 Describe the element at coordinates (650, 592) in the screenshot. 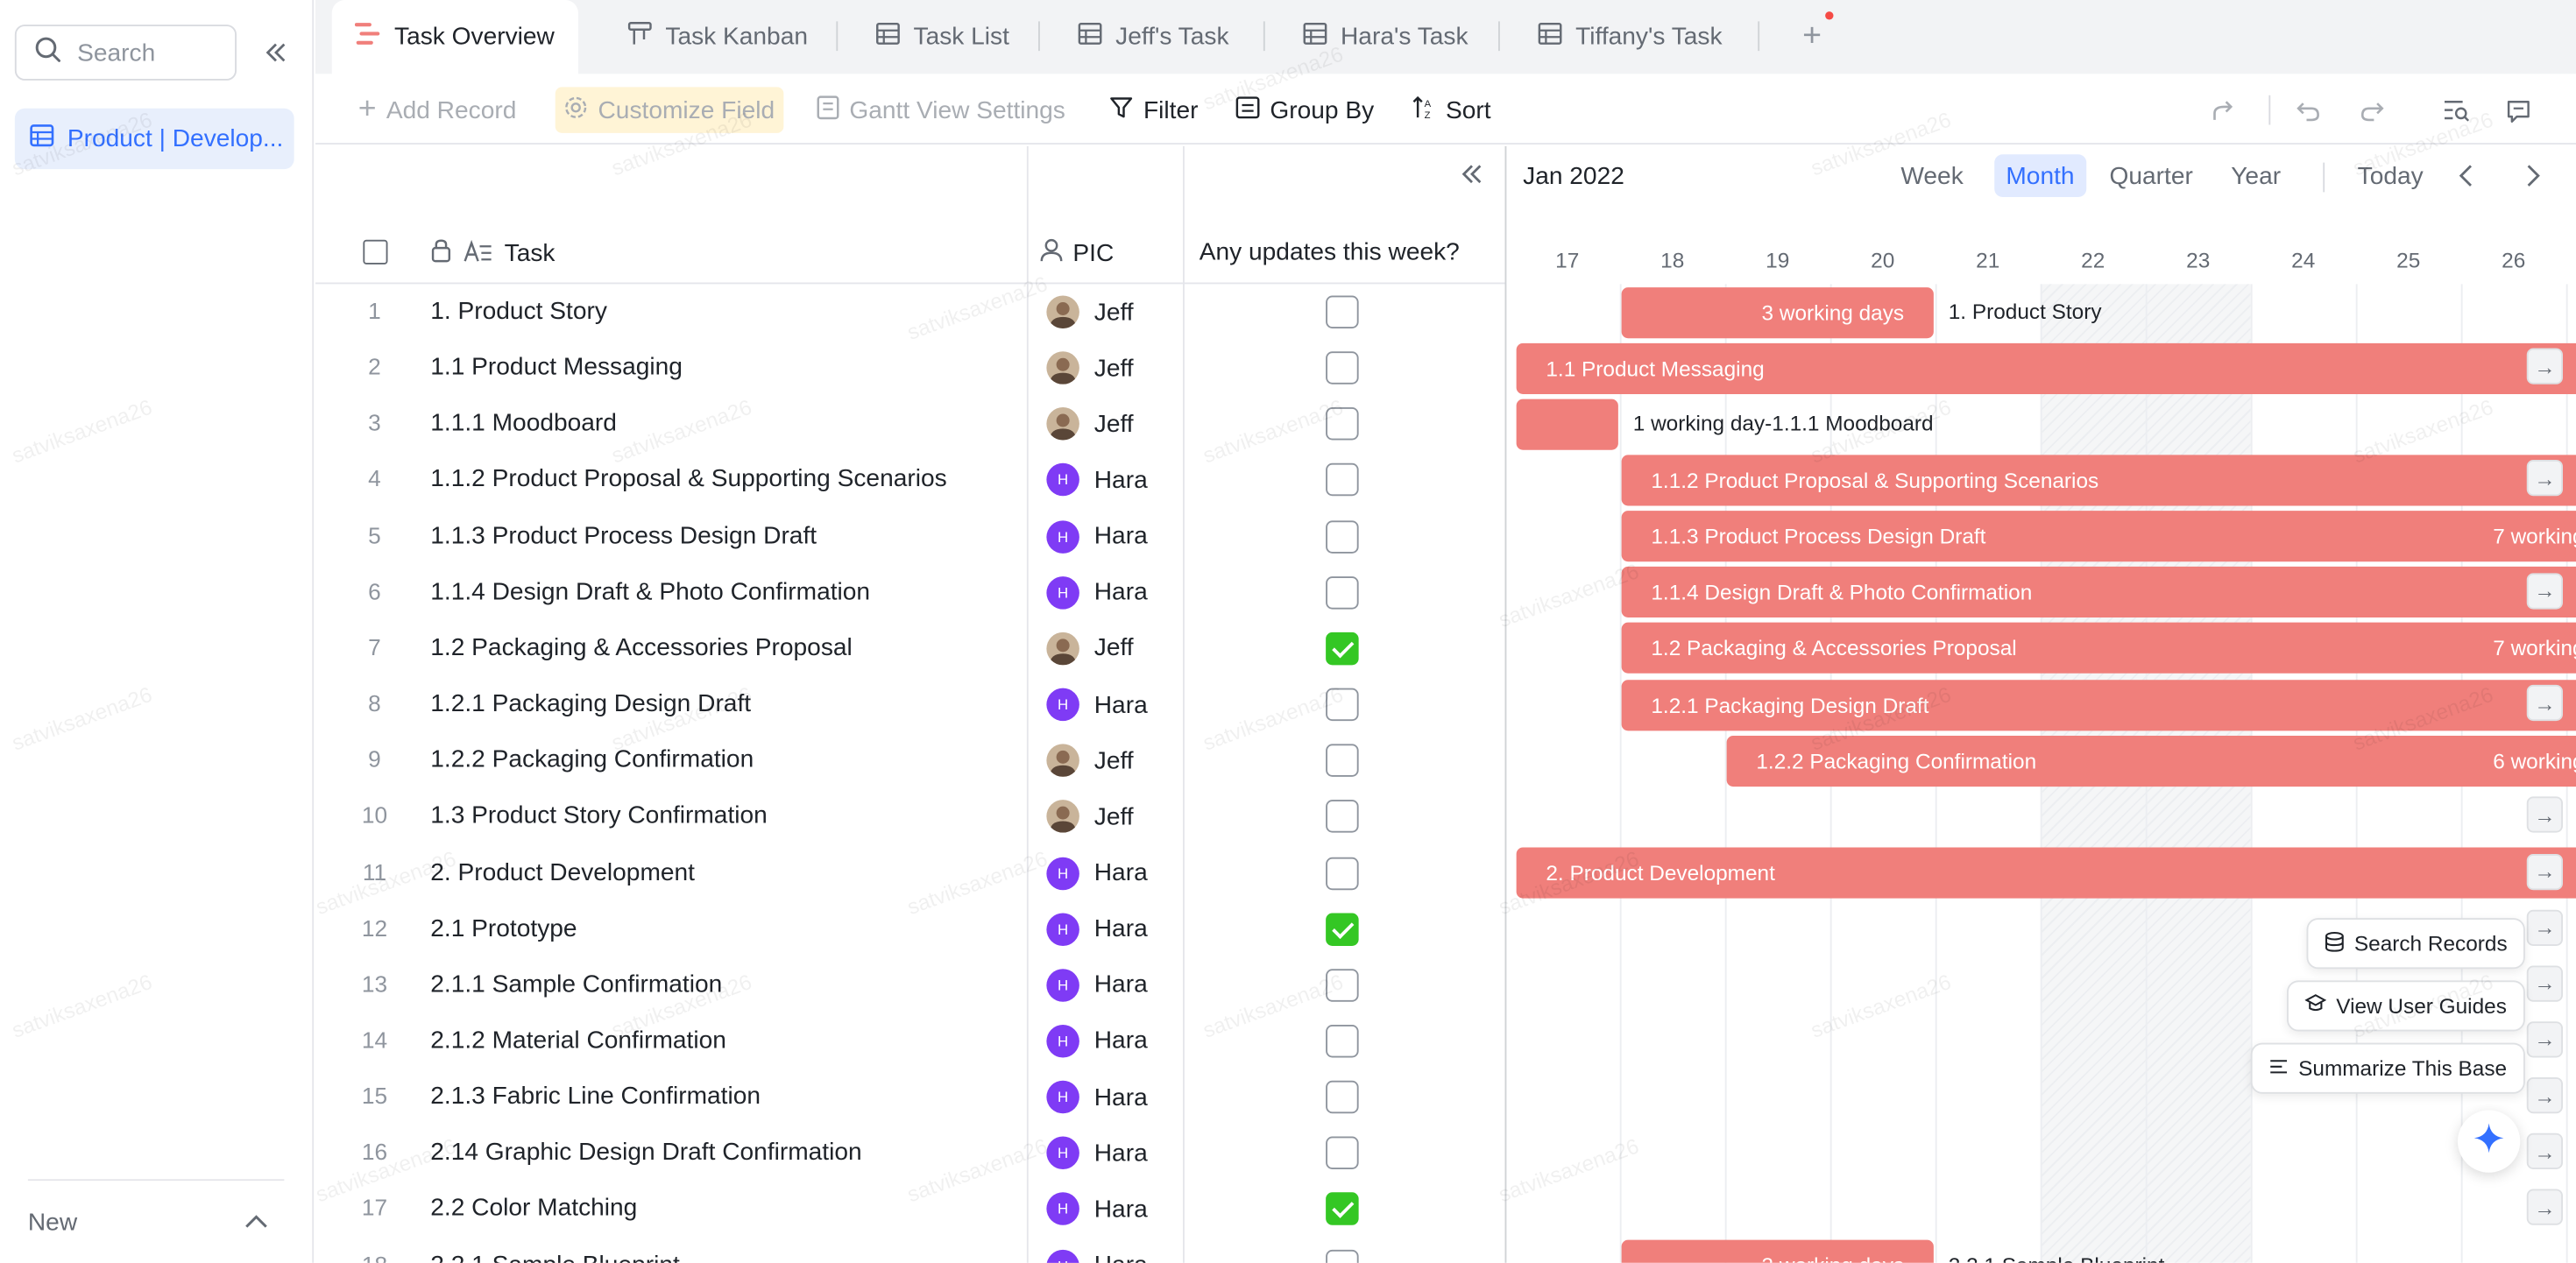

I see `task-cell: 1.1.4 Design Draft & Photo Confirmation` at that location.